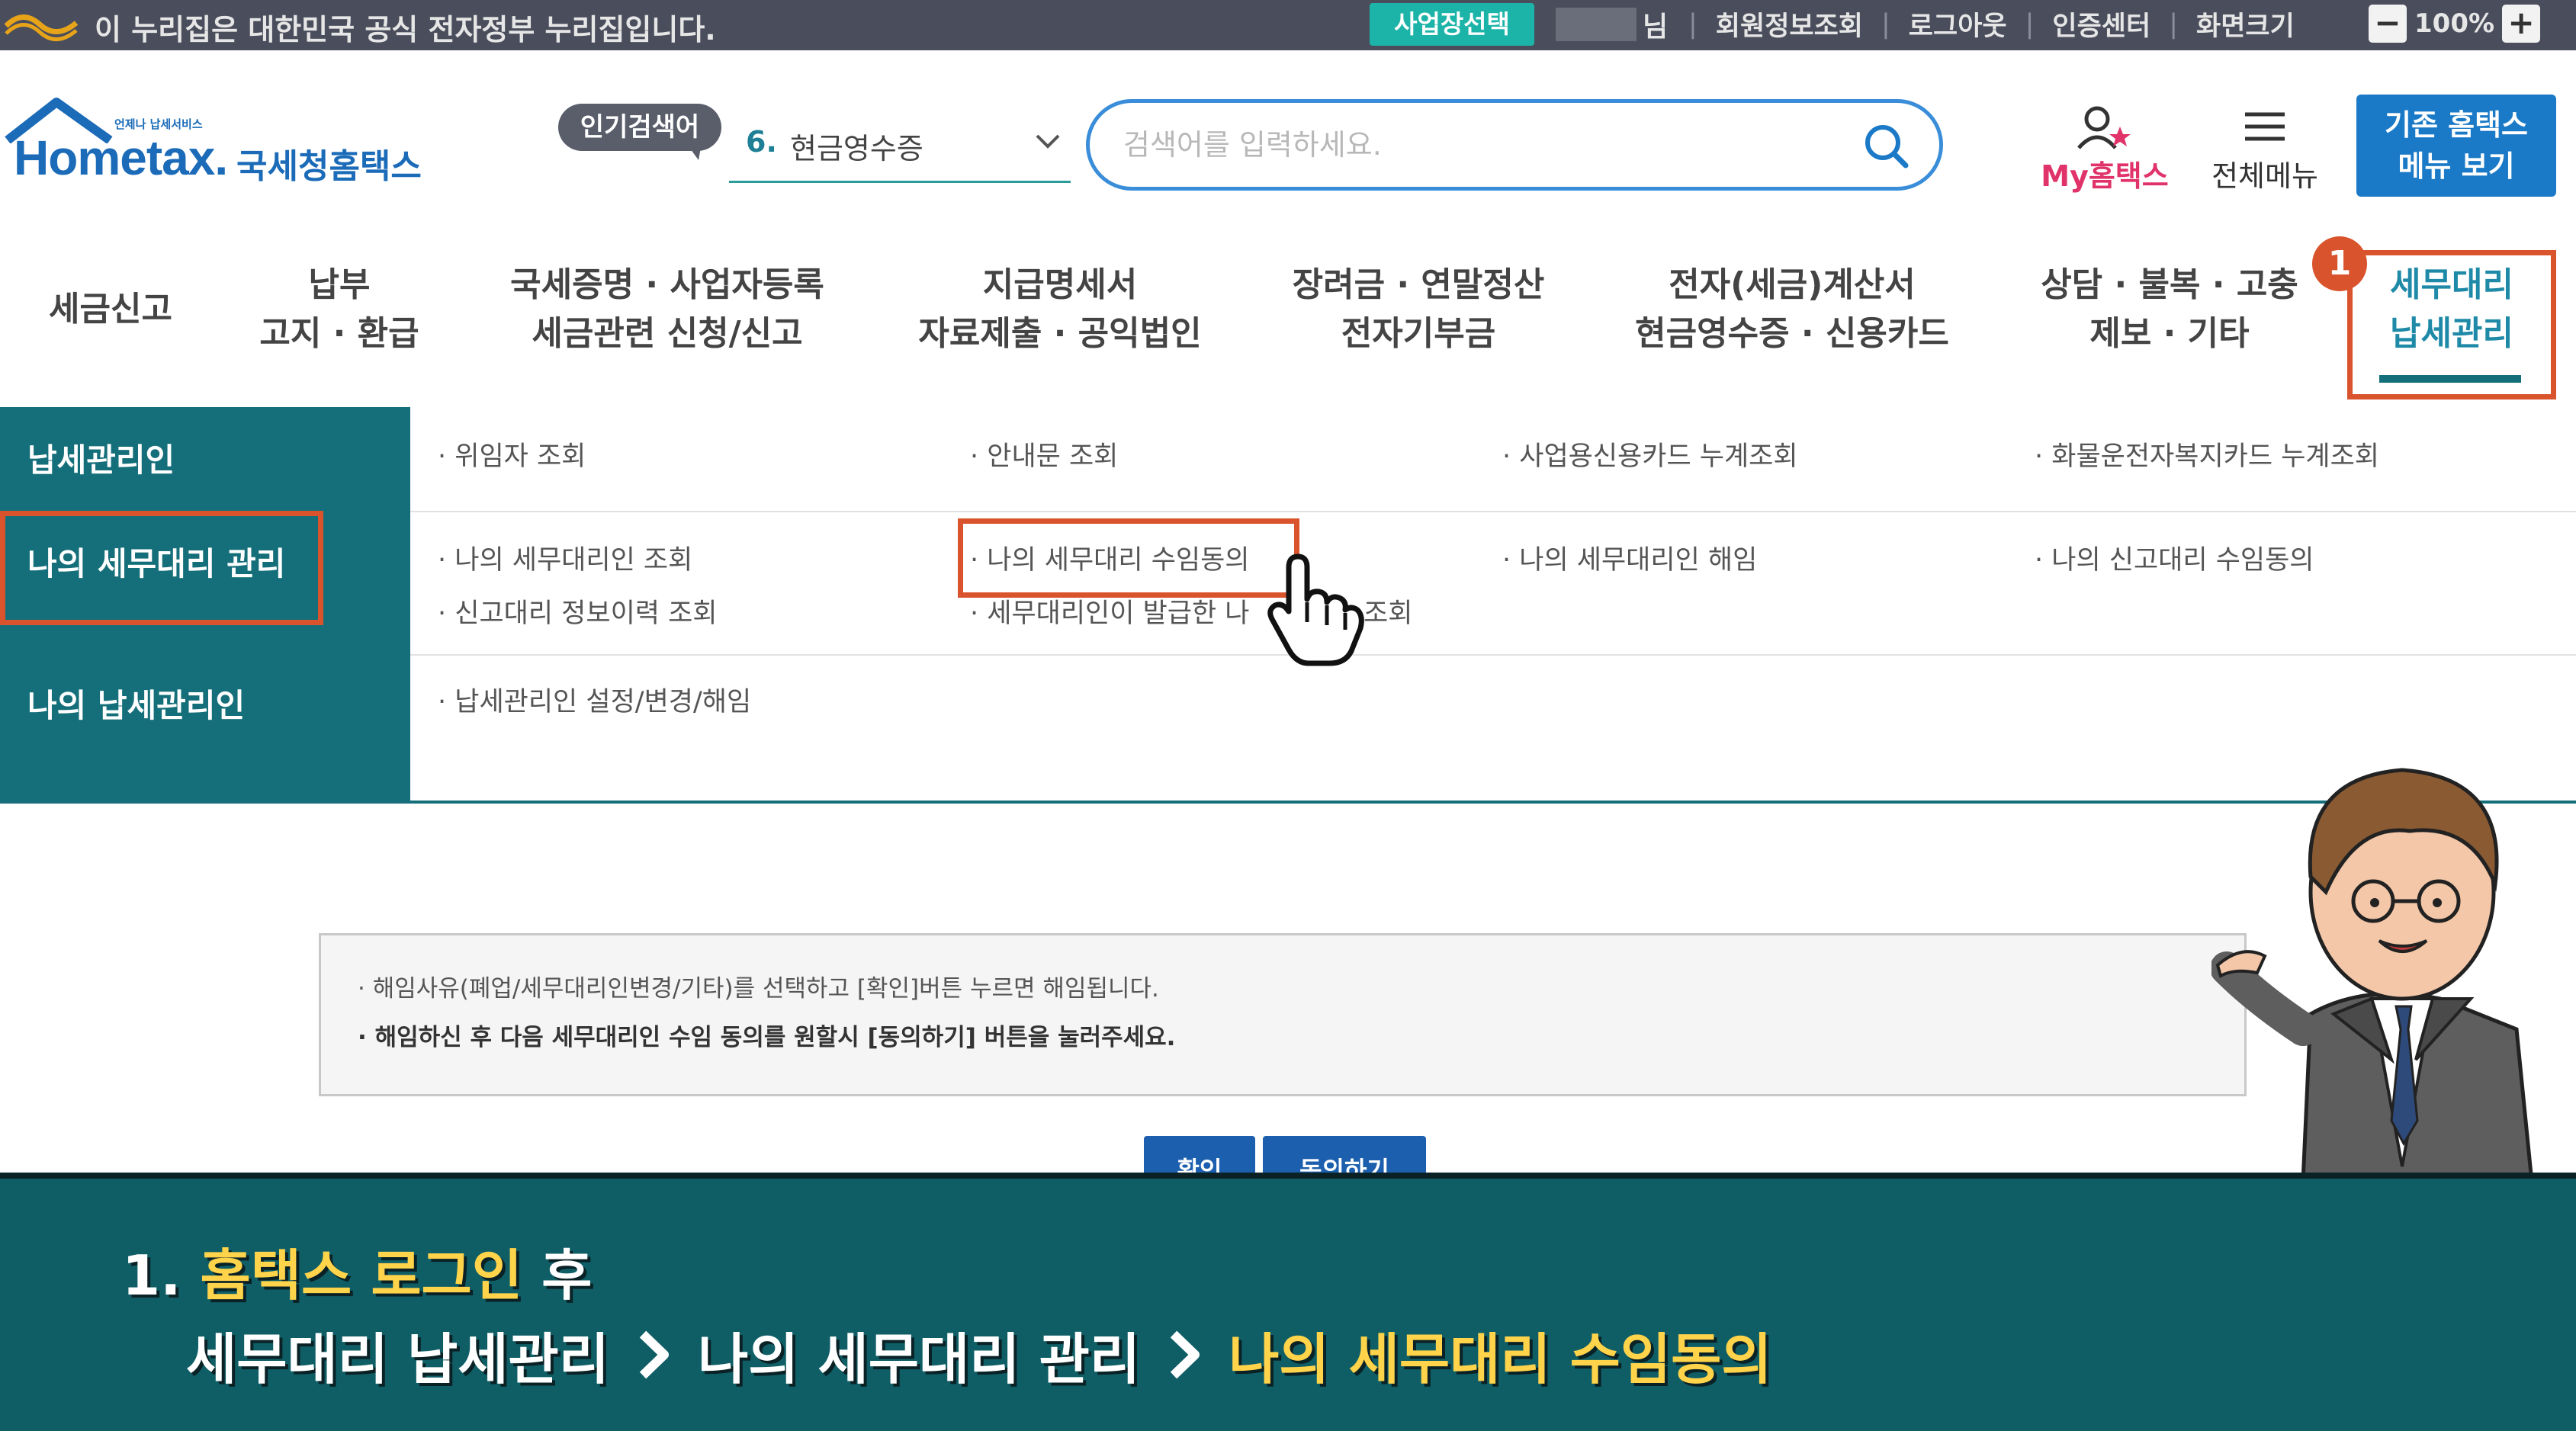  I want to click on link-manager-setting: · 납세관리인 설정/변경/해임, so click(594, 699).